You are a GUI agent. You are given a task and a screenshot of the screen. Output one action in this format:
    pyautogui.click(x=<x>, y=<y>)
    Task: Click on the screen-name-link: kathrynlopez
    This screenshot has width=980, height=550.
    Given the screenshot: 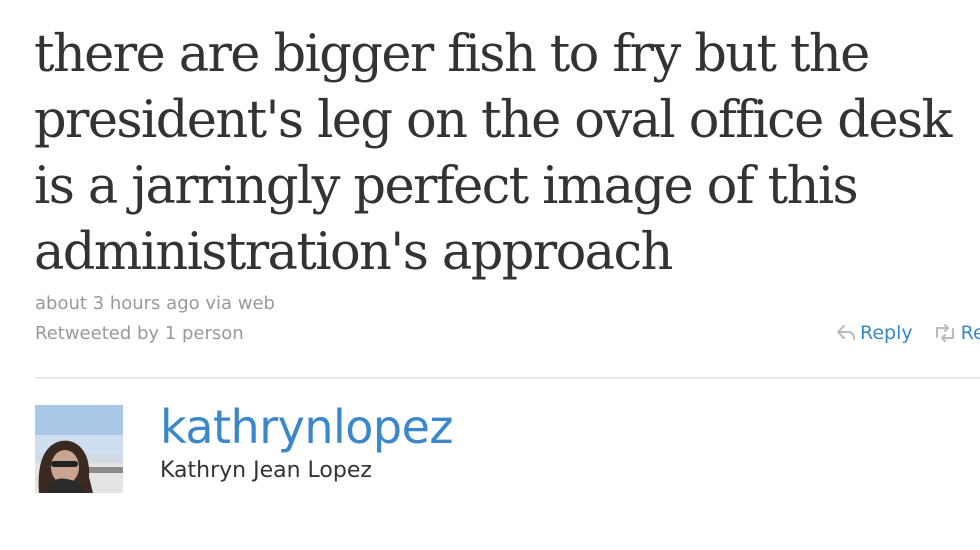 What is the action you would take?
    pyautogui.click(x=307, y=427)
    